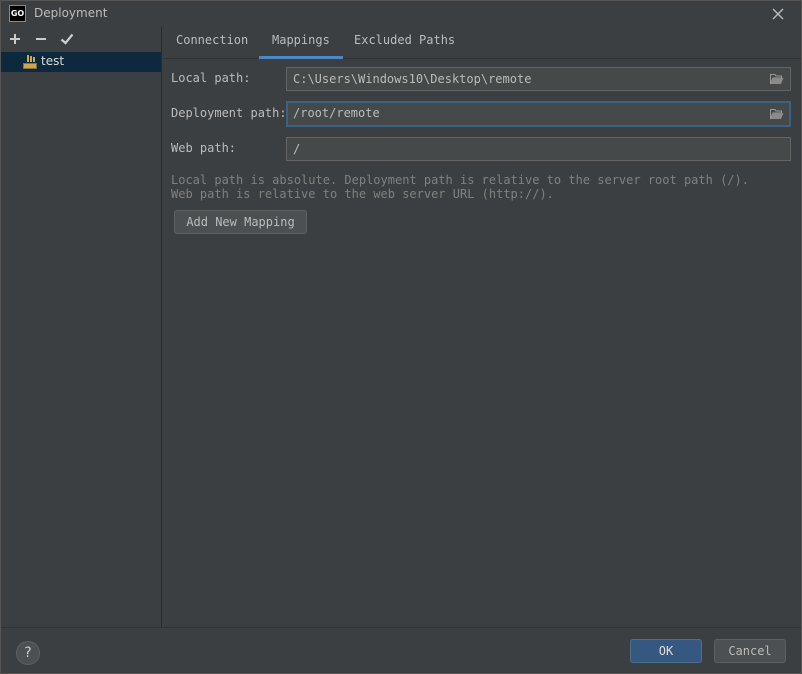  What do you see at coordinates (204, 148) in the screenshot?
I see `web-path-label: Web path:` at bounding box center [204, 148].